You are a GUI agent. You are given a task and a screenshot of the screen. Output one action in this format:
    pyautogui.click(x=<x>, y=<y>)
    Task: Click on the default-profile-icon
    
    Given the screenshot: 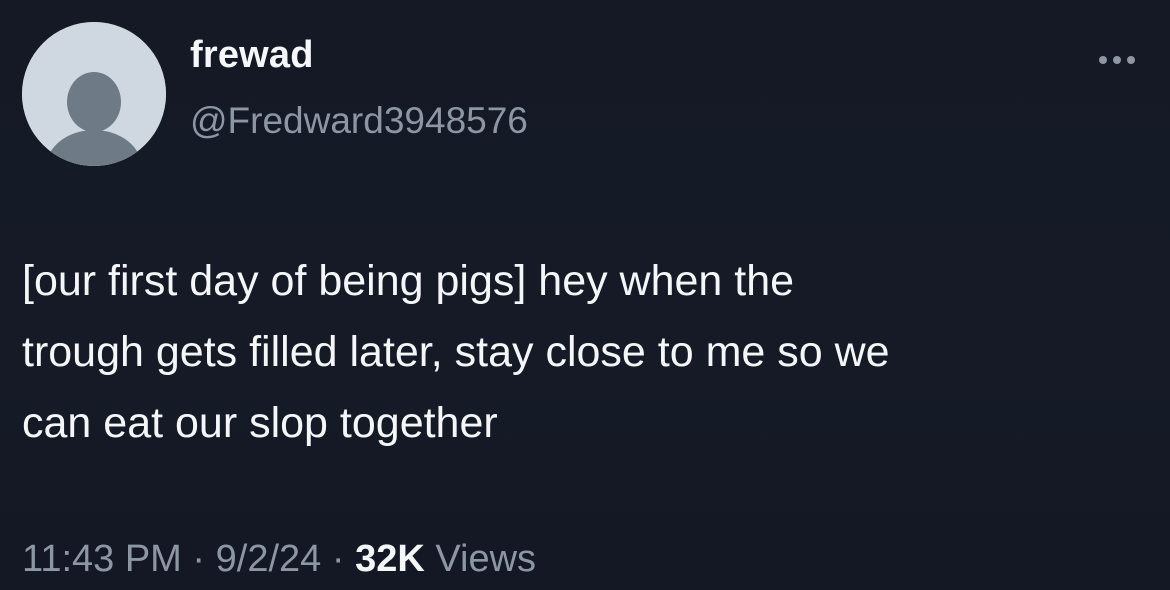 What is the action you would take?
    pyautogui.click(x=94, y=94)
    